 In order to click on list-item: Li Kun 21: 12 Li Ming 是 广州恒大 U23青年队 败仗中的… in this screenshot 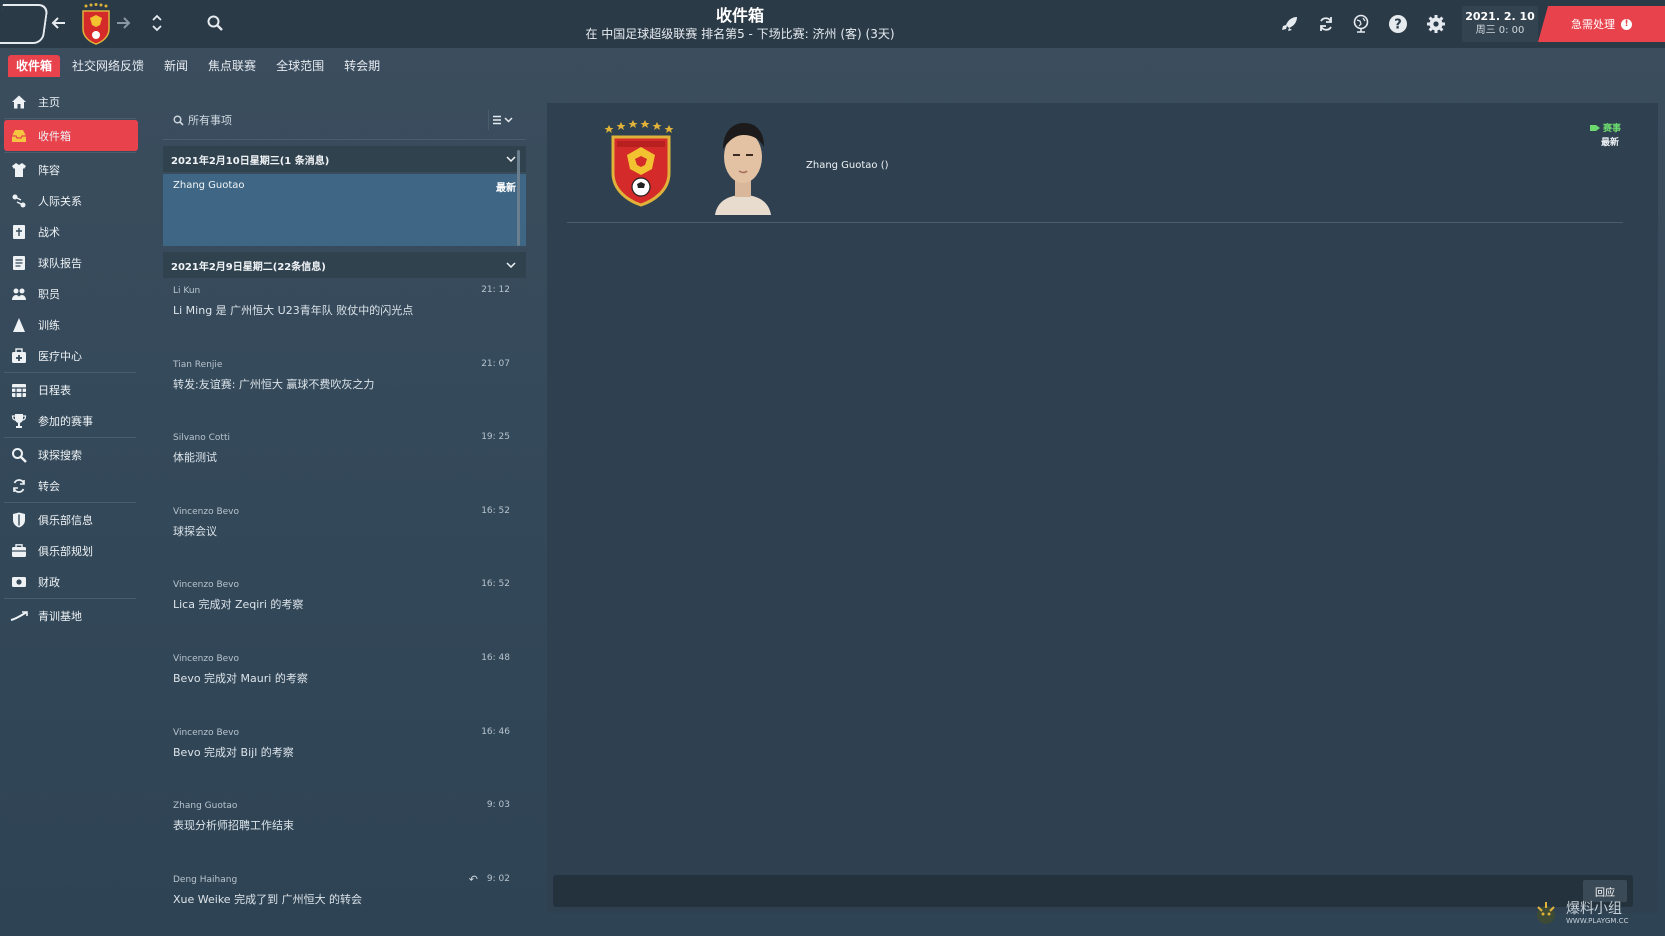, I will do `click(344, 315)`.